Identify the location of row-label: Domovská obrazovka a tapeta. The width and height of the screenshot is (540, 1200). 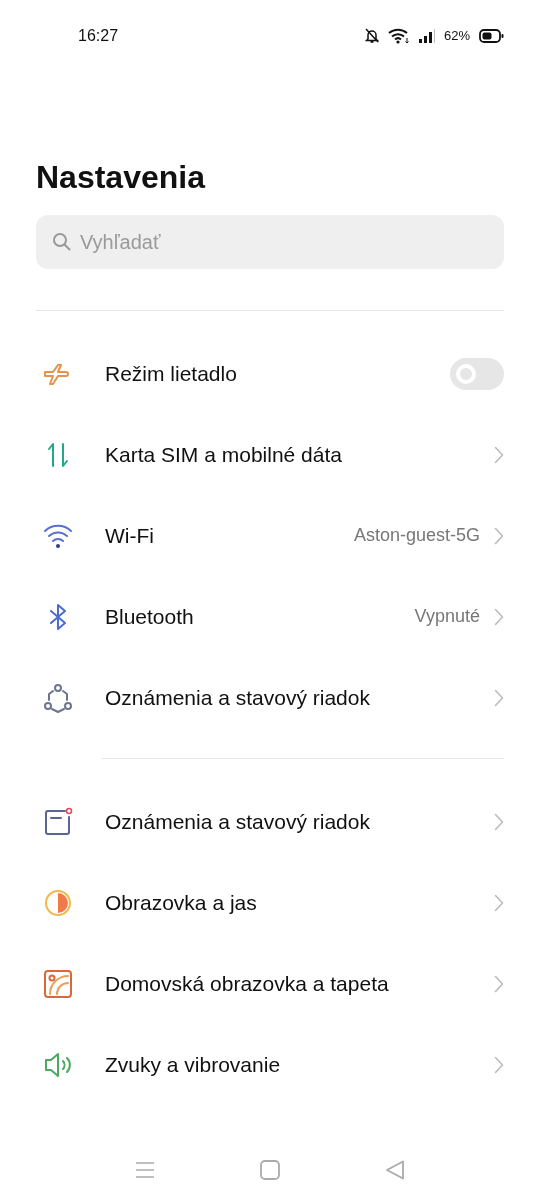
(247, 983).